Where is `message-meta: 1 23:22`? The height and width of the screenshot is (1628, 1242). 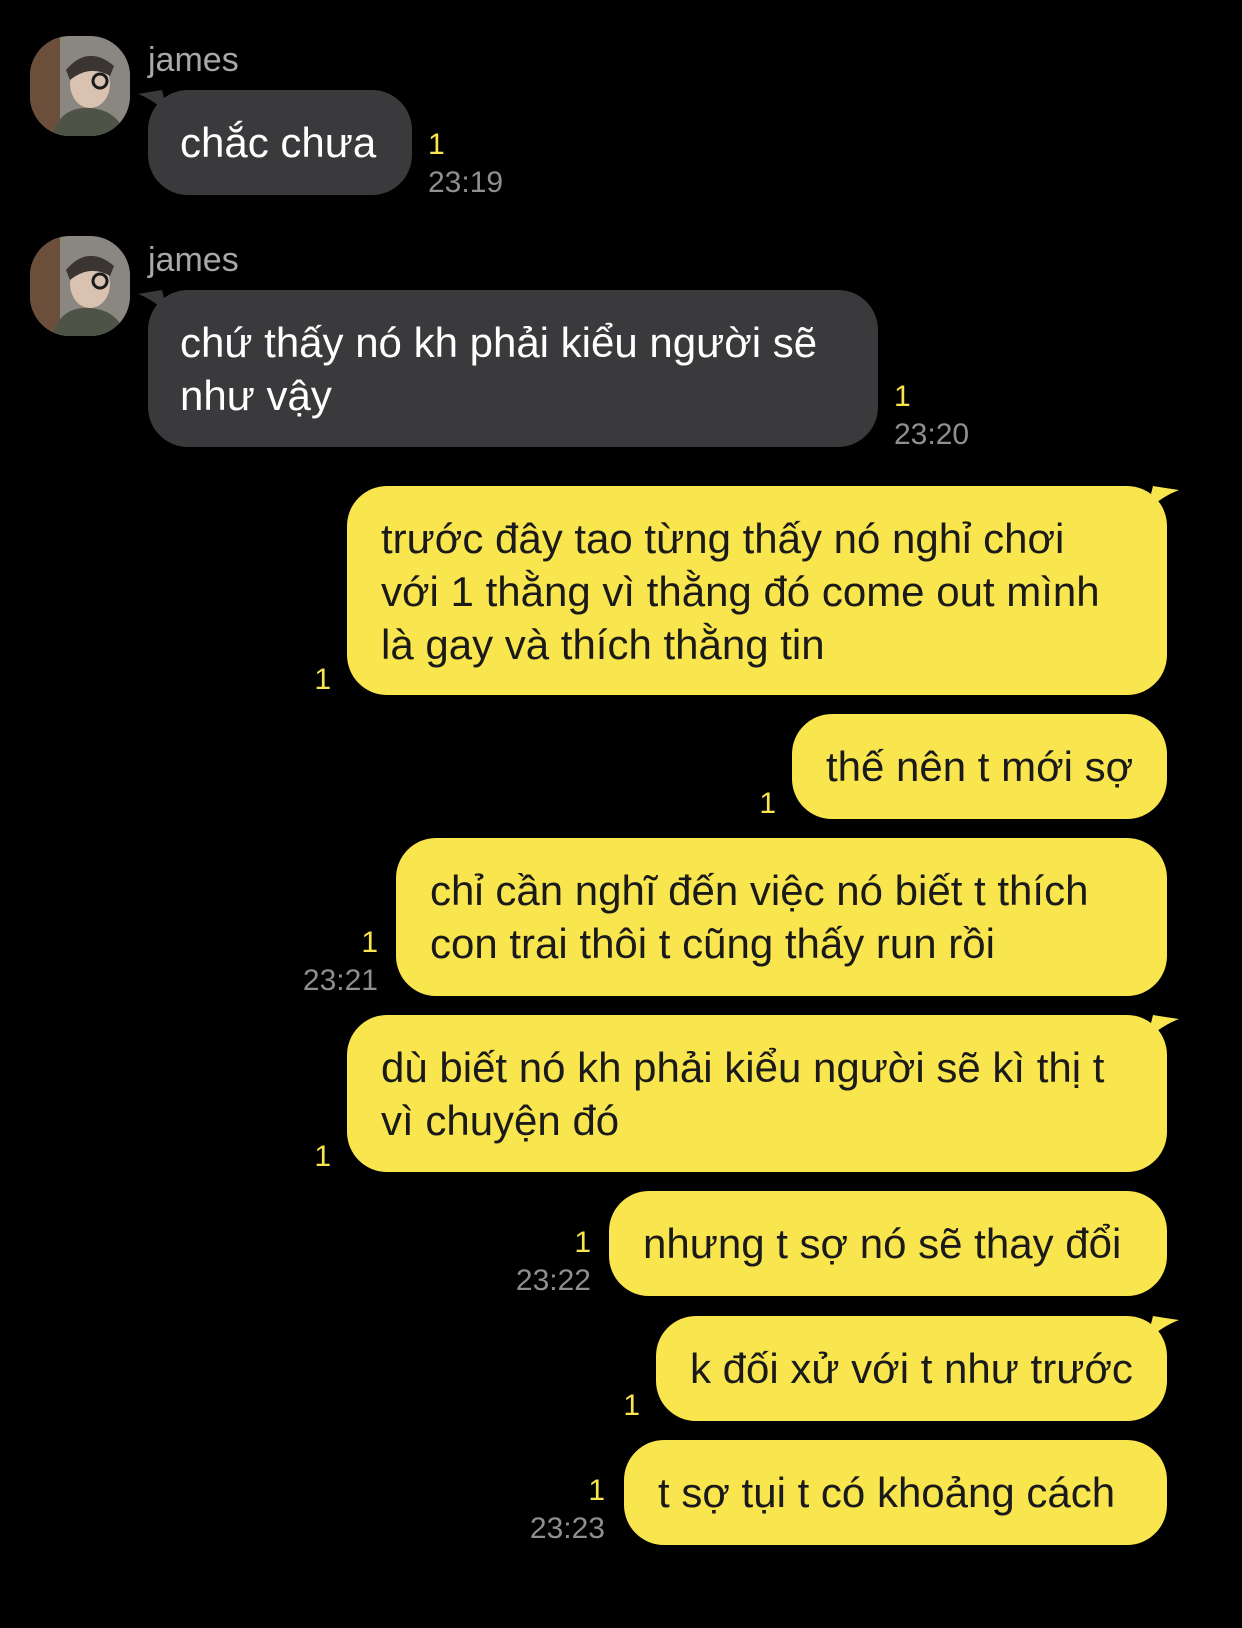 message-meta: 1 23:22 is located at coordinates (553, 1262).